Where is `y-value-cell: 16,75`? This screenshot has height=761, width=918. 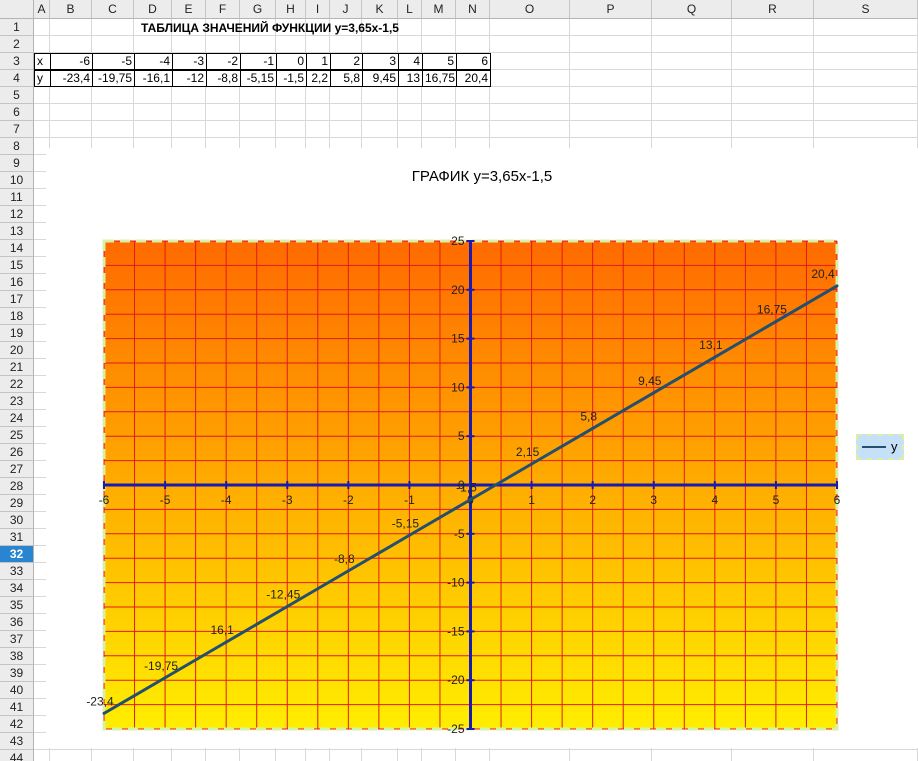
y-value-cell: 16,75 is located at coordinates (439, 78).